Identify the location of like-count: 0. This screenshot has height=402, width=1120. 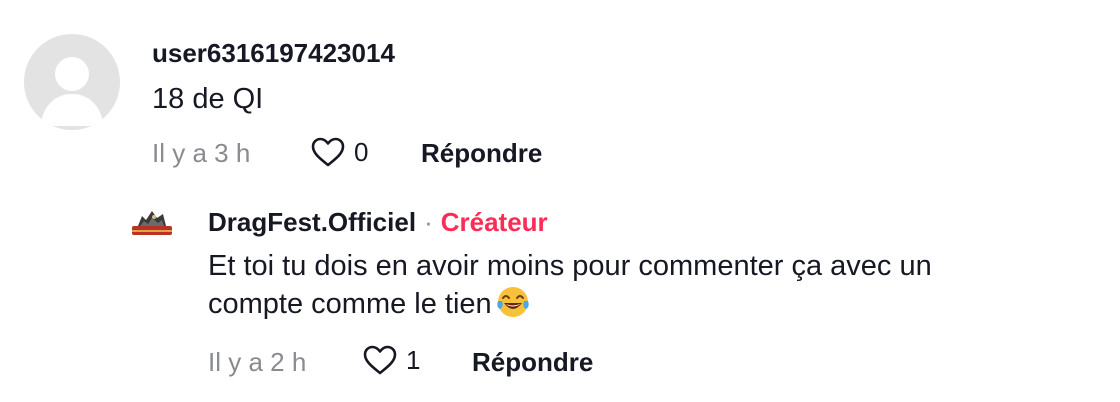
(361, 152).